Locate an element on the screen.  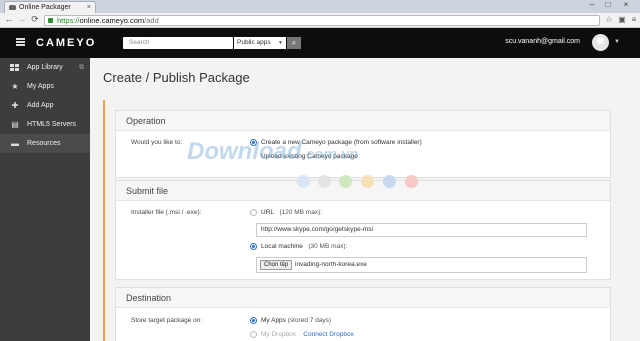
my-dropbox-label: My Dropbox is located at coordinates (279, 334).